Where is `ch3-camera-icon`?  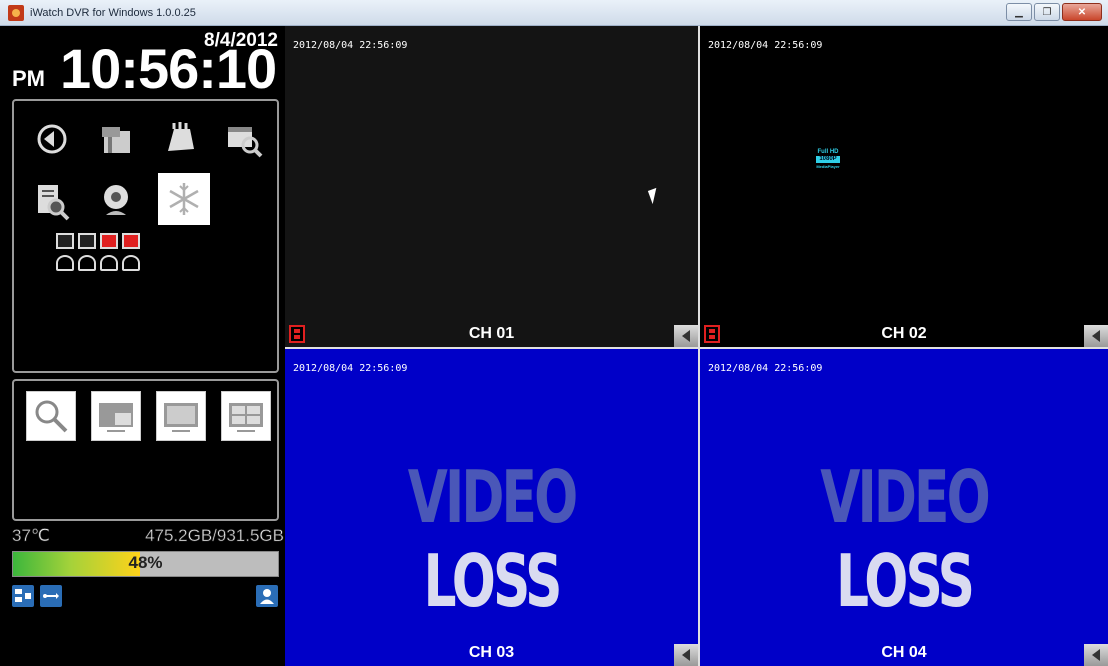
ch3-camera-icon is located at coordinates (109, 263).